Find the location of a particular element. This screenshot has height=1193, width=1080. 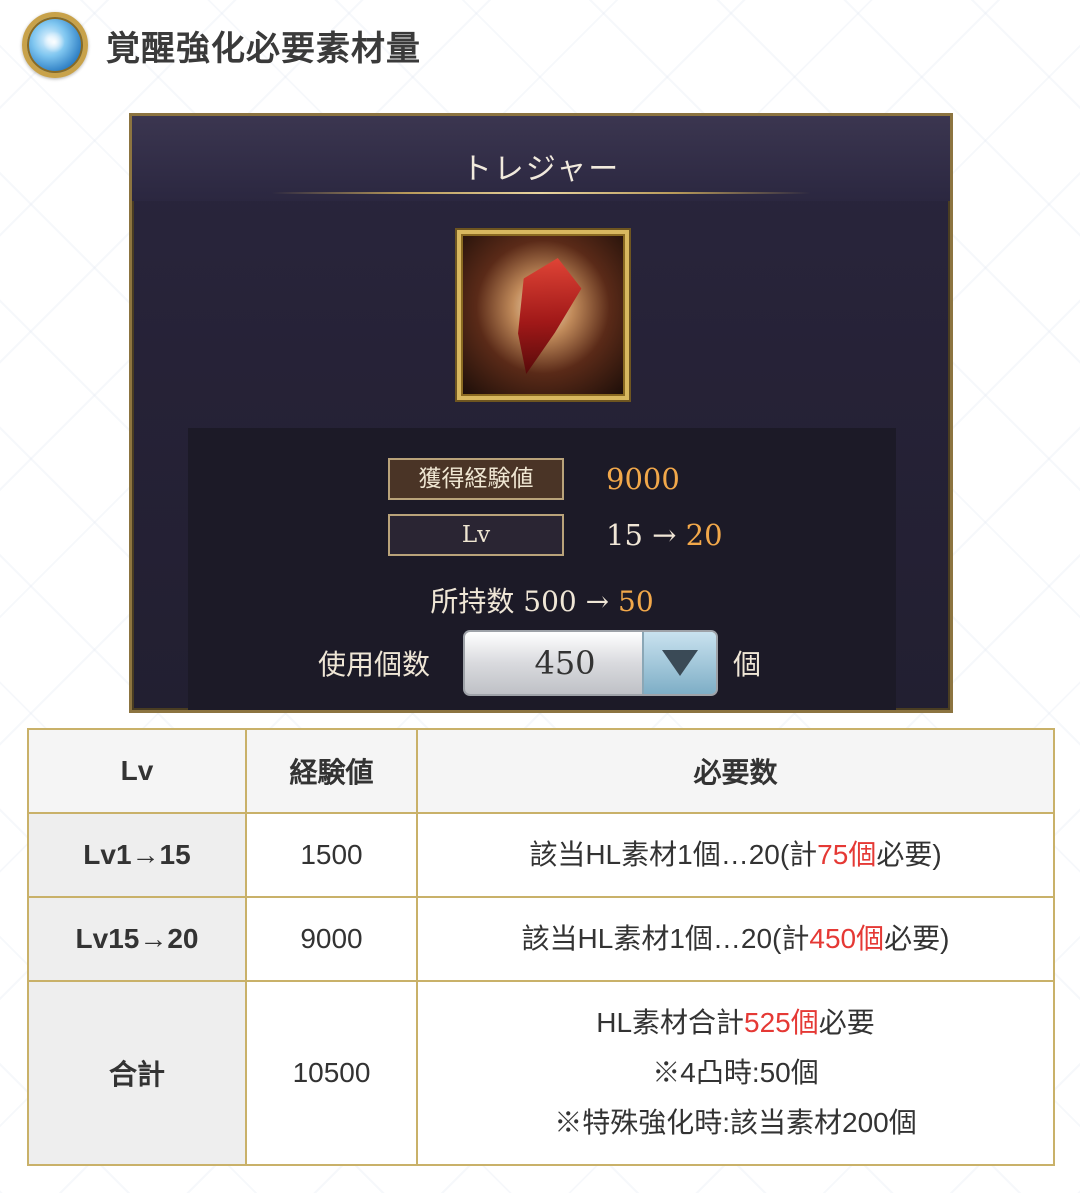

row-need: 該当HL素材1個…20(計450個必要) is located at coordinates (735, 939).